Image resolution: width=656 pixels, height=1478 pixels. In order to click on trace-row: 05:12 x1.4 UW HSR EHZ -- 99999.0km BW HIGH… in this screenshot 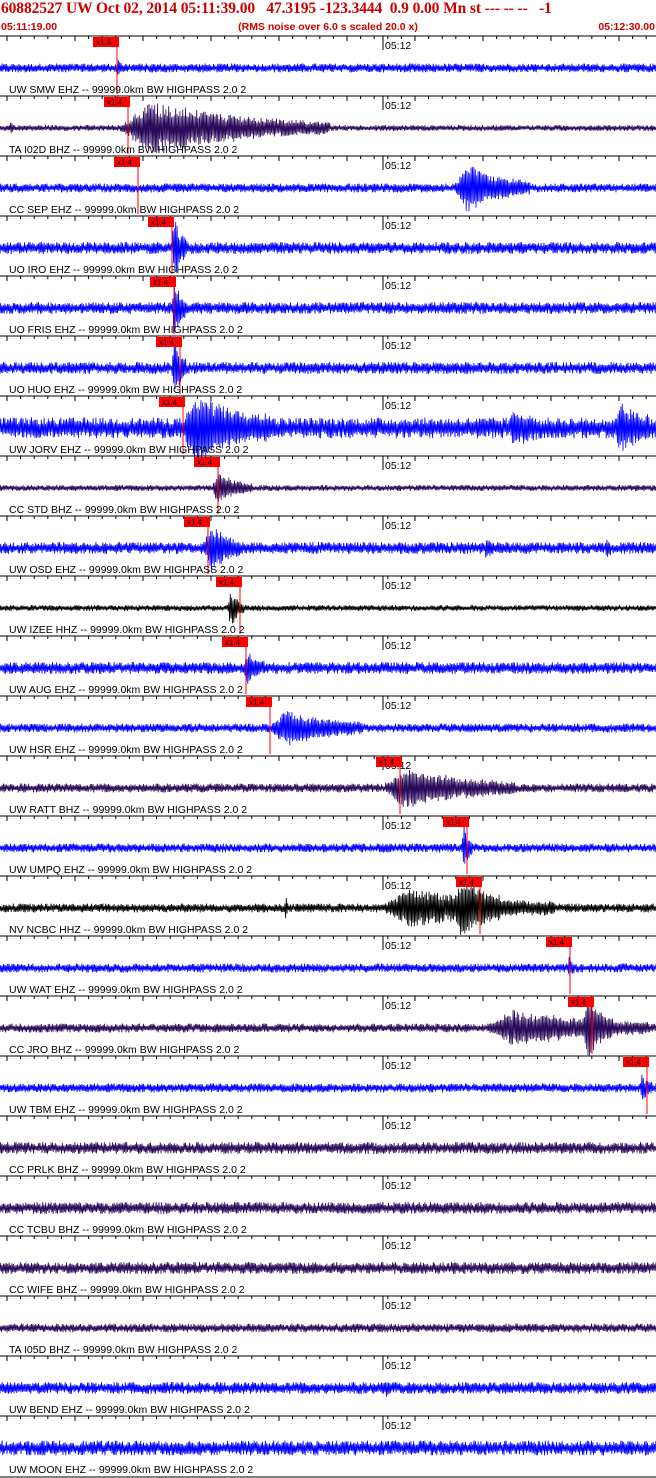, I will do `click(328, 725)`.